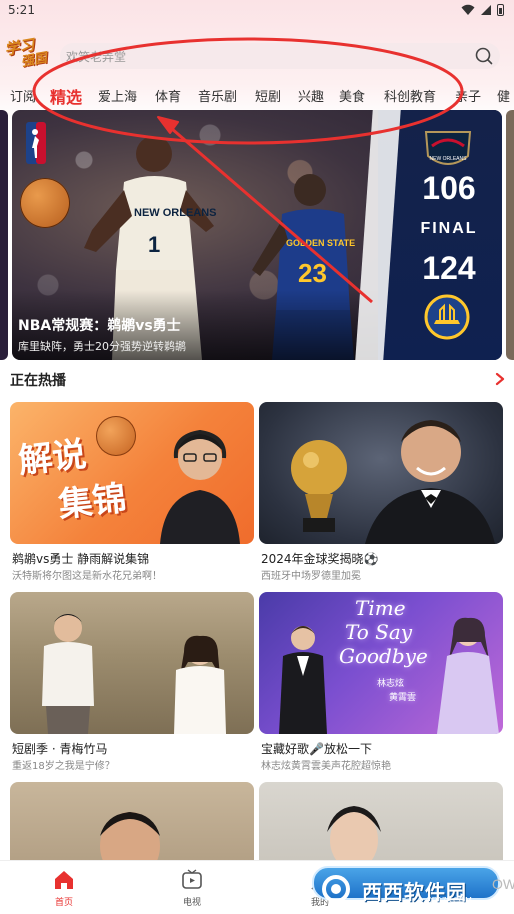  What do you see at coordinates (486, 10) in the screenshot?
I see `signal-icon` at bounding box center [486, 10].